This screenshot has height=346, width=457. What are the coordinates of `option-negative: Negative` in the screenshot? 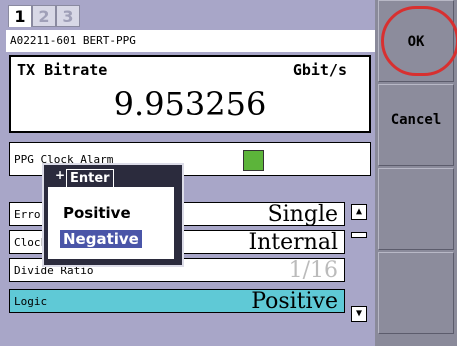 It's located at (101, 239).